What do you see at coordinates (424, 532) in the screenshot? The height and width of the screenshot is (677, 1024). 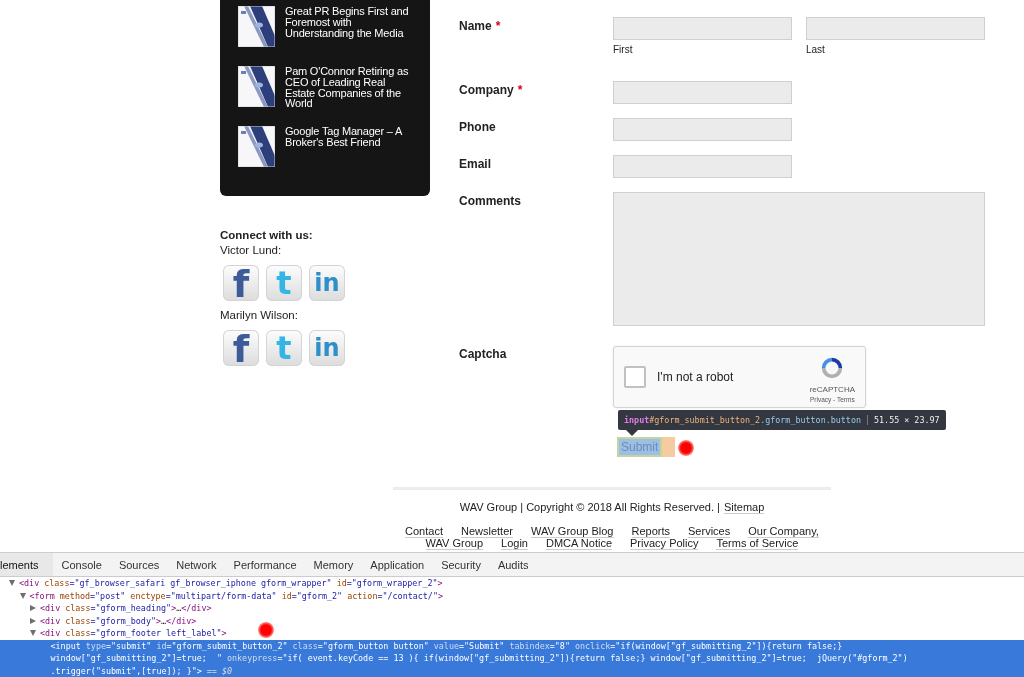 I see `footer-link: Contact` at bounding box center [424, 532].